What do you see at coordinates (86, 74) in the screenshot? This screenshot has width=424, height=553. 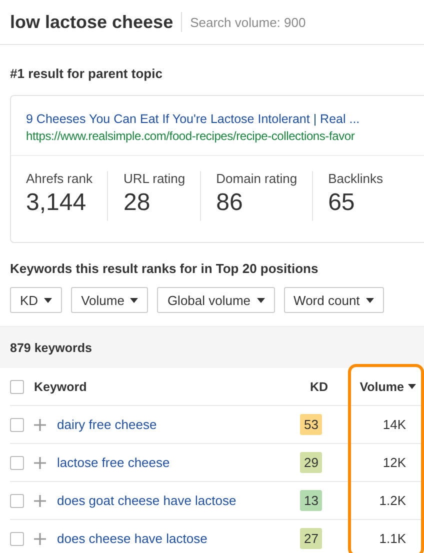 I see `section-heading: #1 result for parent topic` at bounding box center [86, 74].